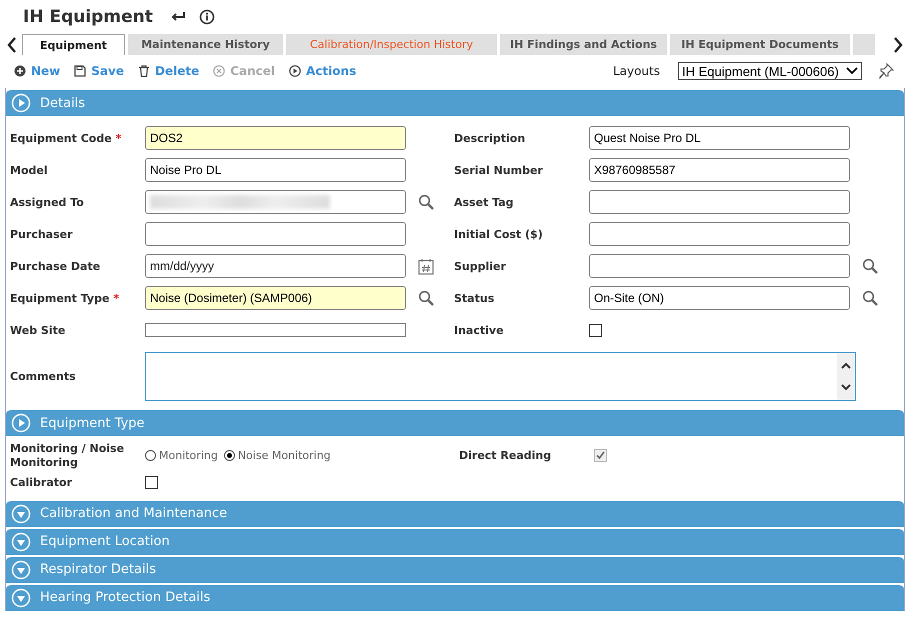  Describe the element at coordinates (455, 596) in the screenshot. I see `section-header: Hearing Protection Details` at that location.